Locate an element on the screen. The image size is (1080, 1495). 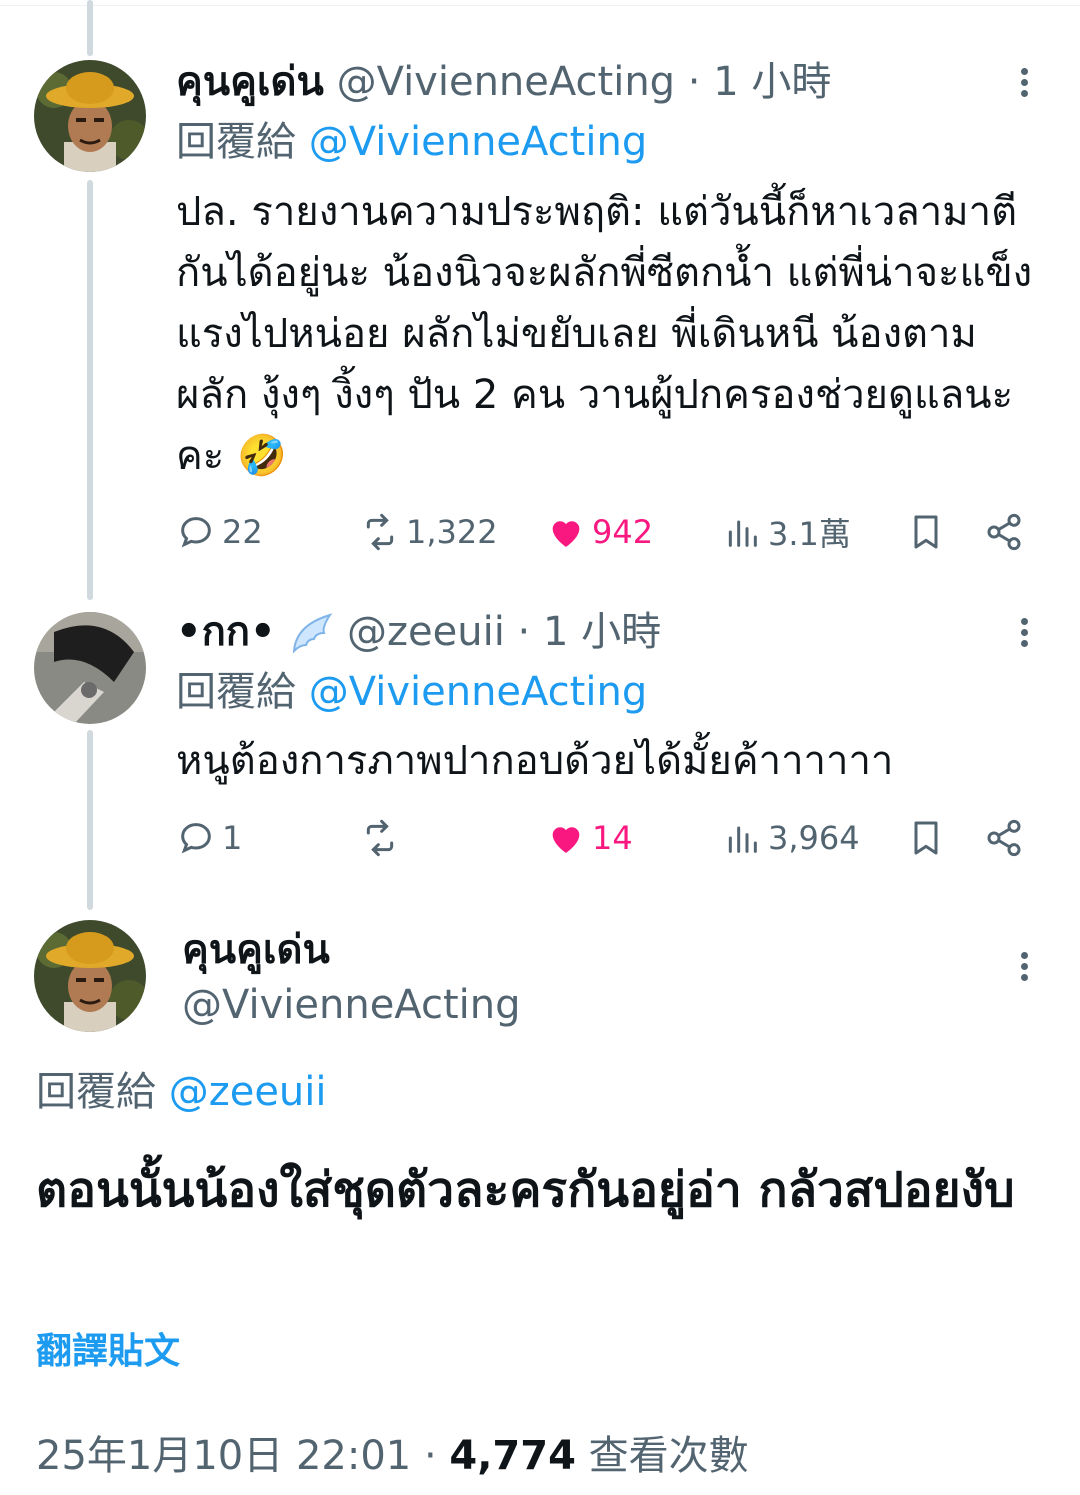
tweet-actions: 22 1,322 942 3.1萬 is located at coordinates (606, 532).